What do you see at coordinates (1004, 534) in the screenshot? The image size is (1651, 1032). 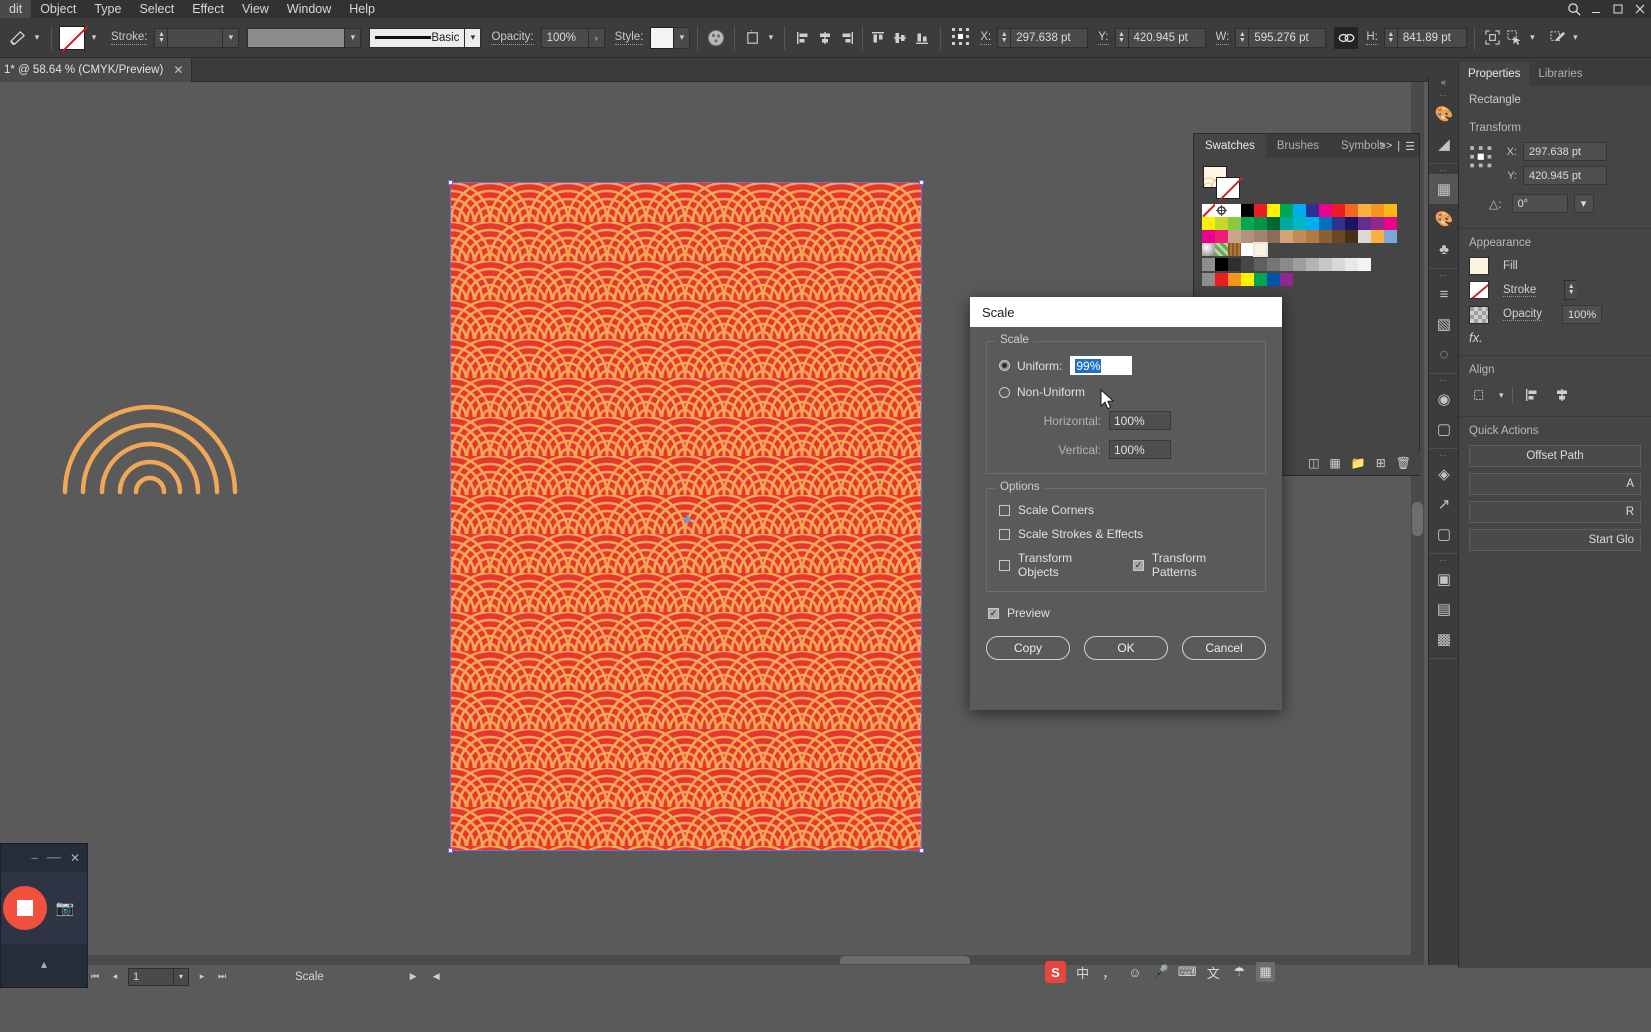 I see `scale-strokes-effects-checkbox` at bounding box center [1004, 534].